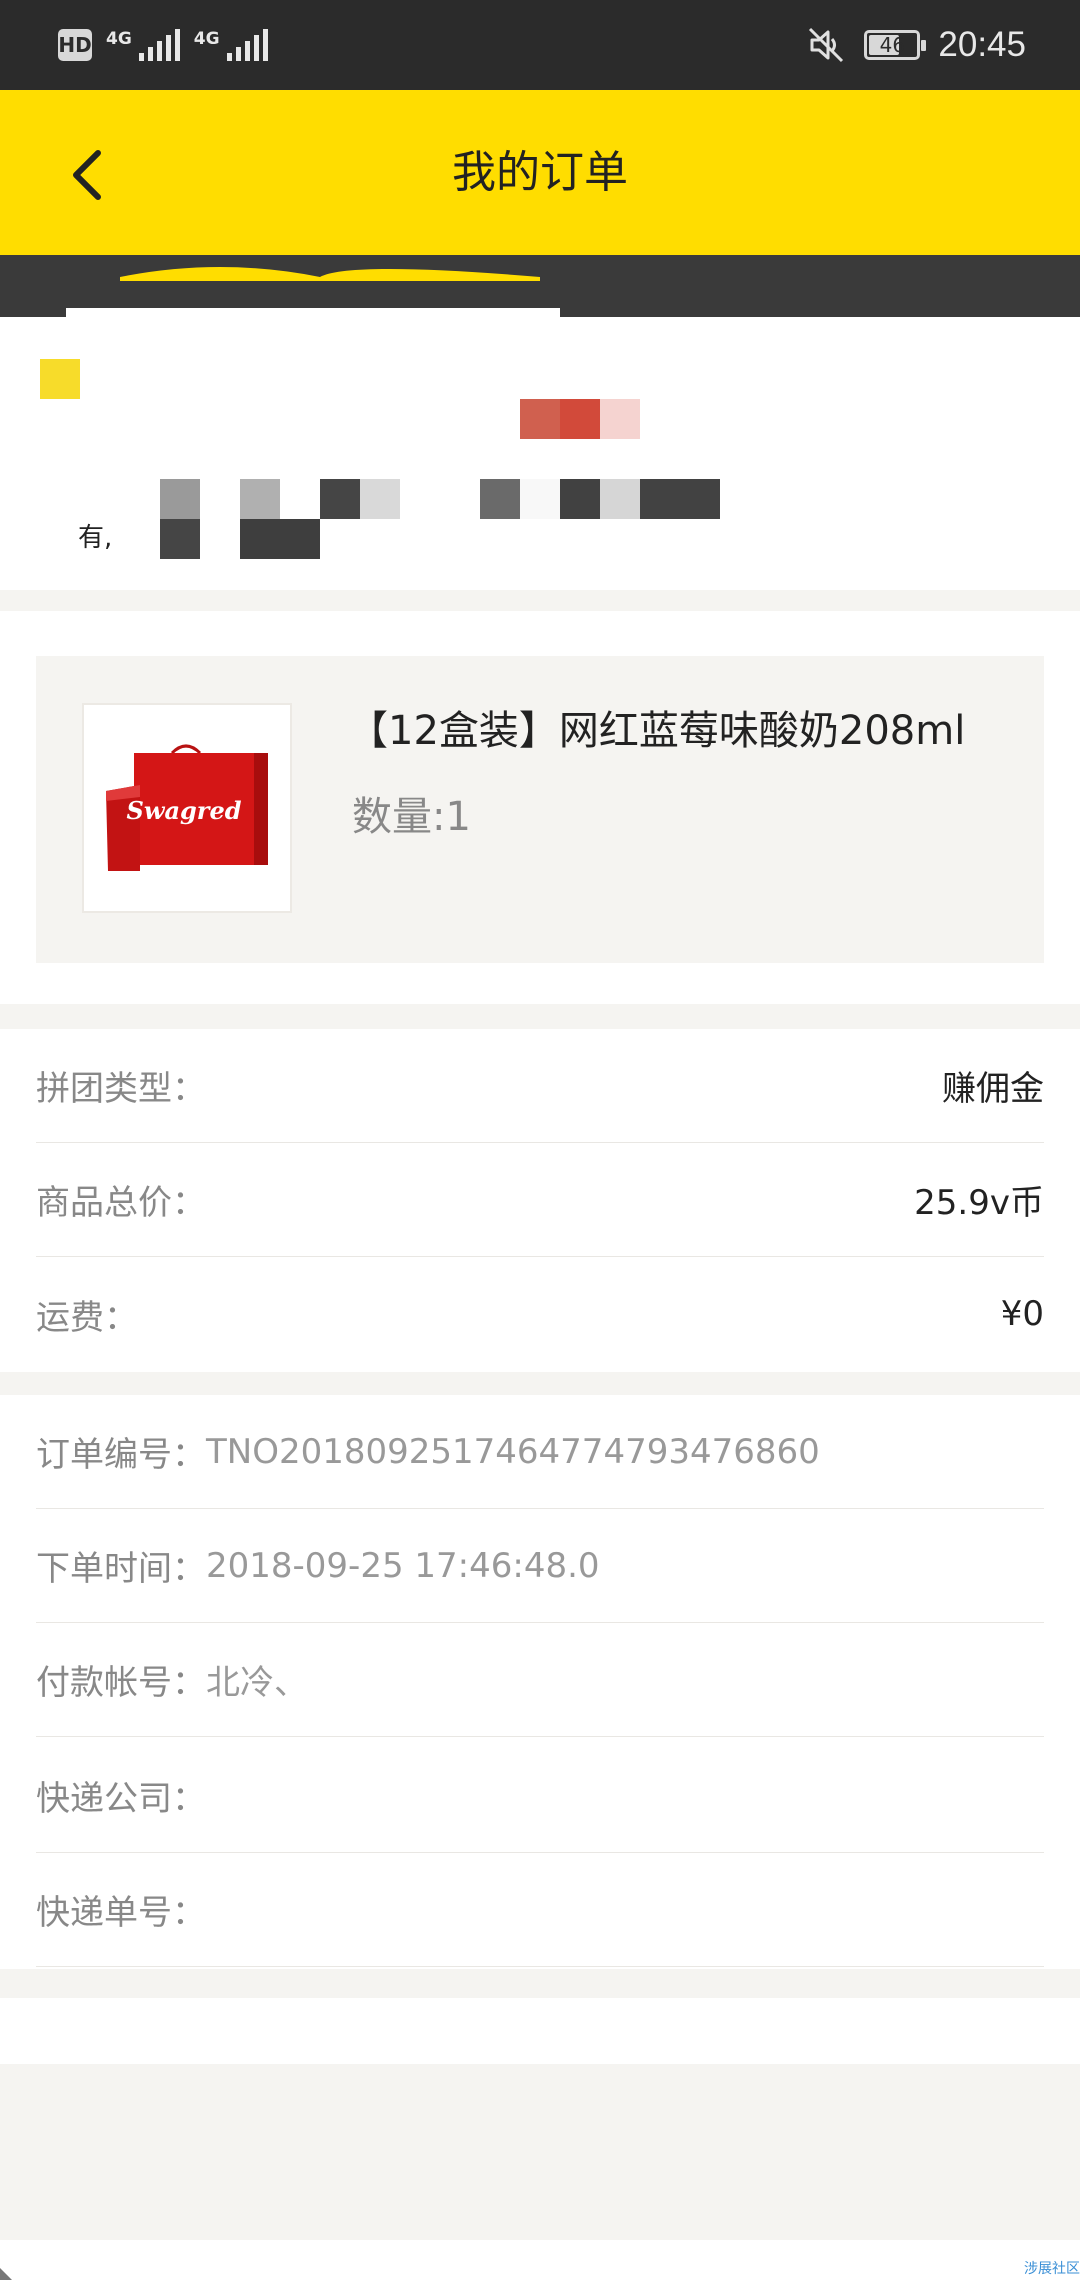 This screenshot has height=2280, width=1080. Describe the element at coordinates (95, 538) in the screenshot. I see `address-prefix: 有,` at that location.